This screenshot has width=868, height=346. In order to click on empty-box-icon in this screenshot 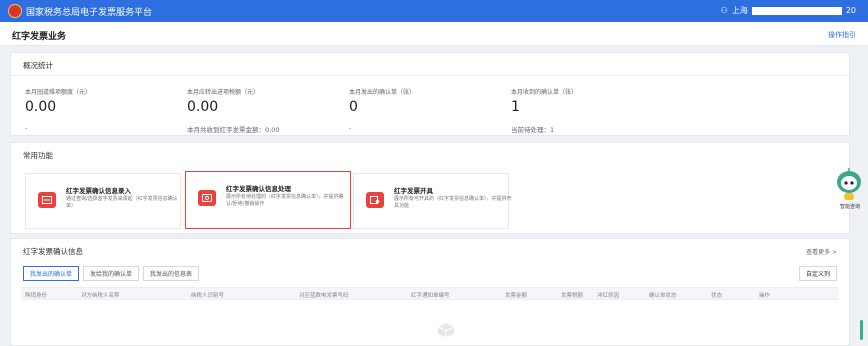, I will do `click(446, 330)`.